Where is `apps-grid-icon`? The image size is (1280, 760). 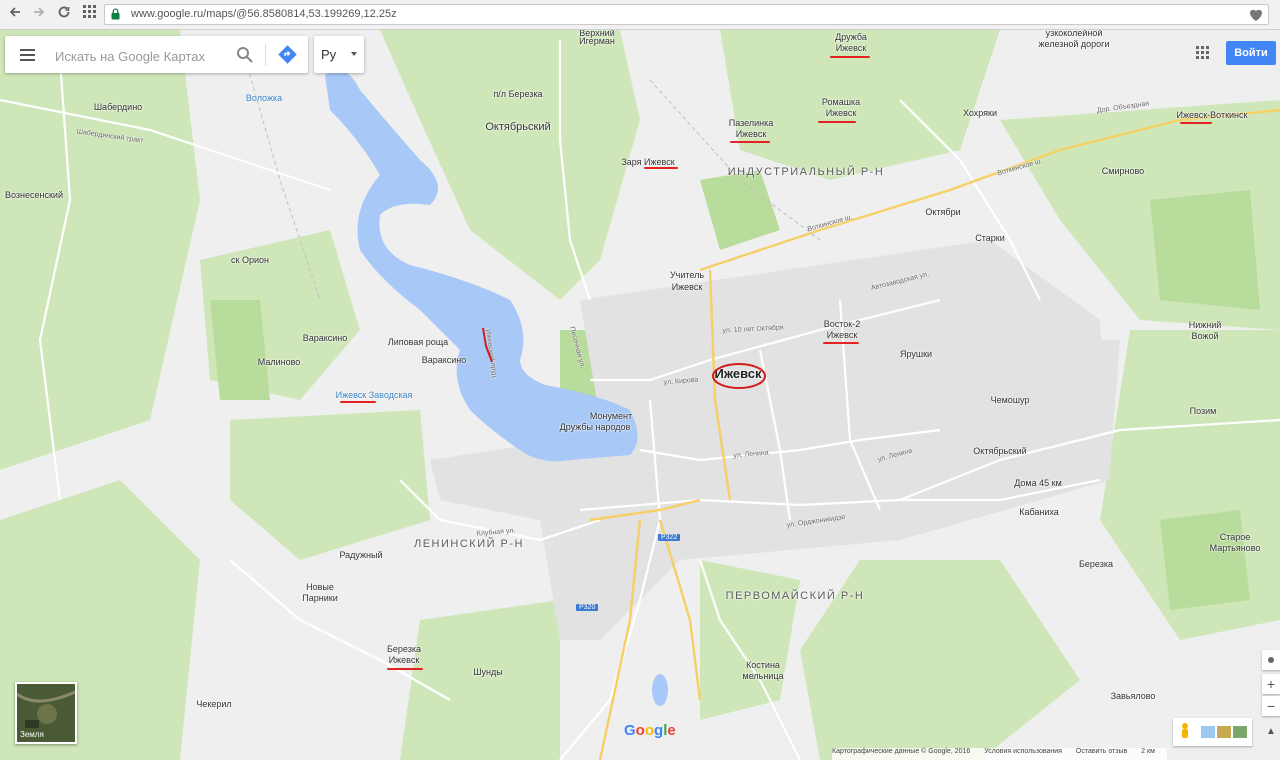
apps-grid-icon is located at coordinates (89, 11).